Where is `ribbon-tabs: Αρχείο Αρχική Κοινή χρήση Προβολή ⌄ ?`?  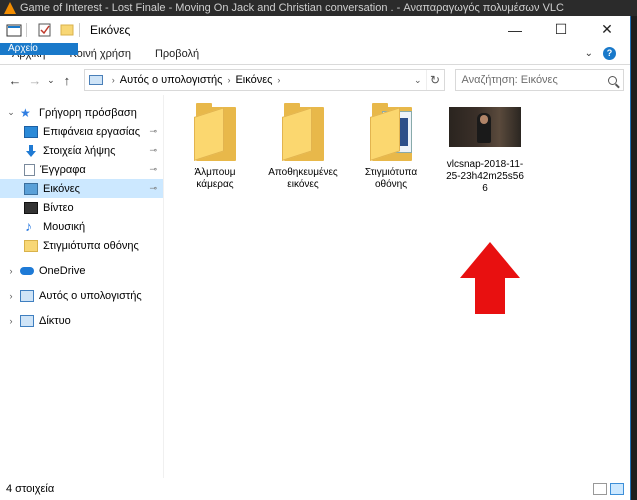
ribbon-tabs: Αρχείο Αρχική Κοινή χρήση Προβολή ⌄ ? is located at coordinates (315, 54).